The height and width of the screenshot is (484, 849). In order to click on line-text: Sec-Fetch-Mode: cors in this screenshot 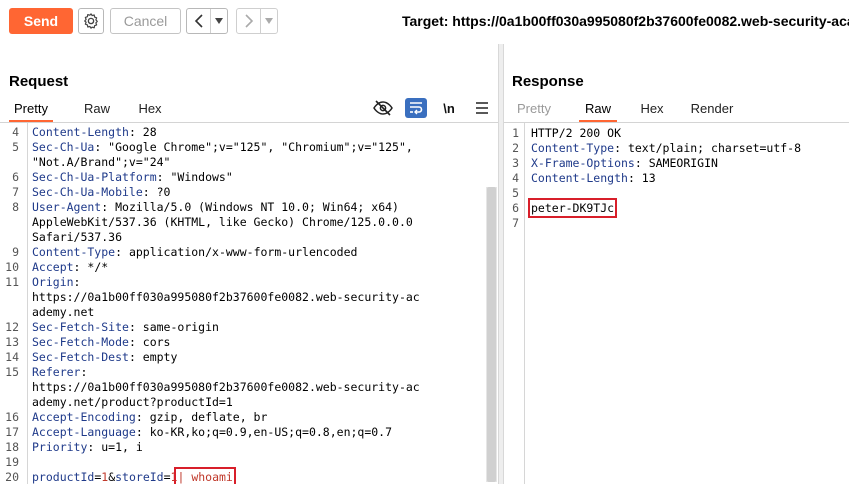, I will do `click(101, 342)`.